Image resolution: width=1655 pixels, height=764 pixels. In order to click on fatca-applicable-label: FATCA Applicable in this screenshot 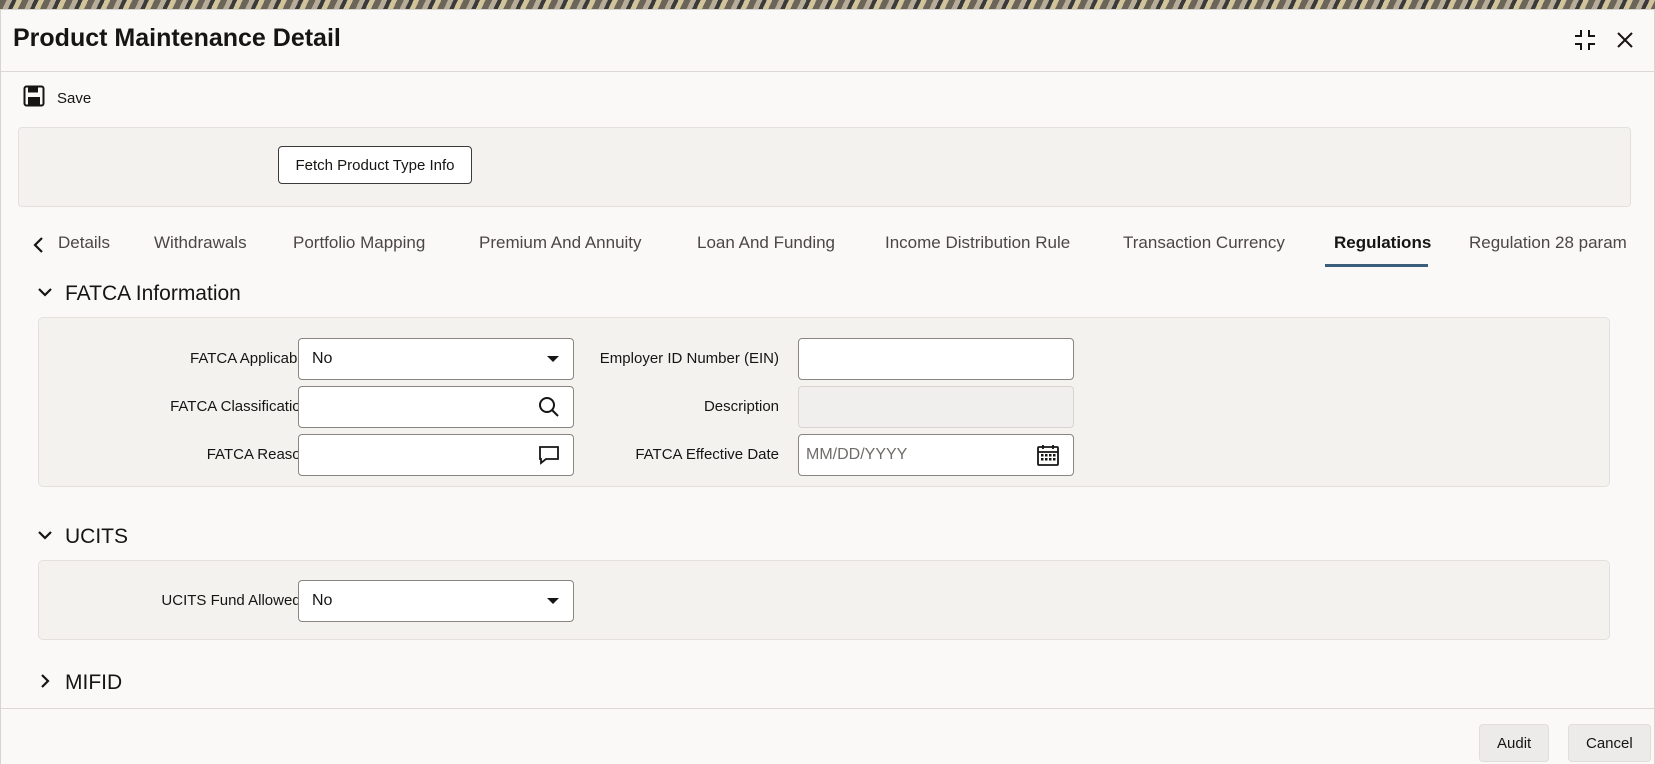, I will do `click(249, 358)`.